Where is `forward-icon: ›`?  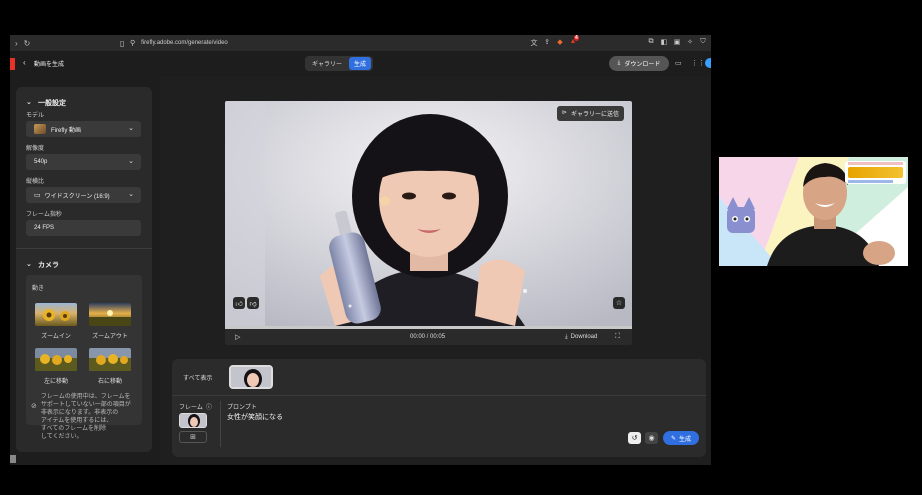
forward-icon: › is located at coordinates (16, 43).